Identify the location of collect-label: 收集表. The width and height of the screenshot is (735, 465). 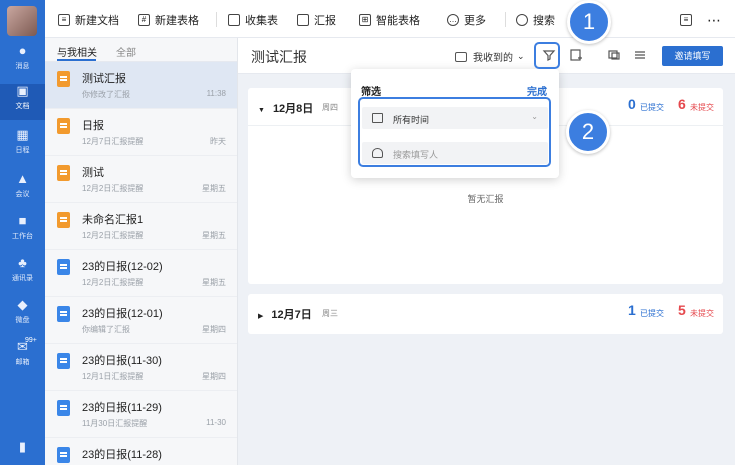
(261, 21).